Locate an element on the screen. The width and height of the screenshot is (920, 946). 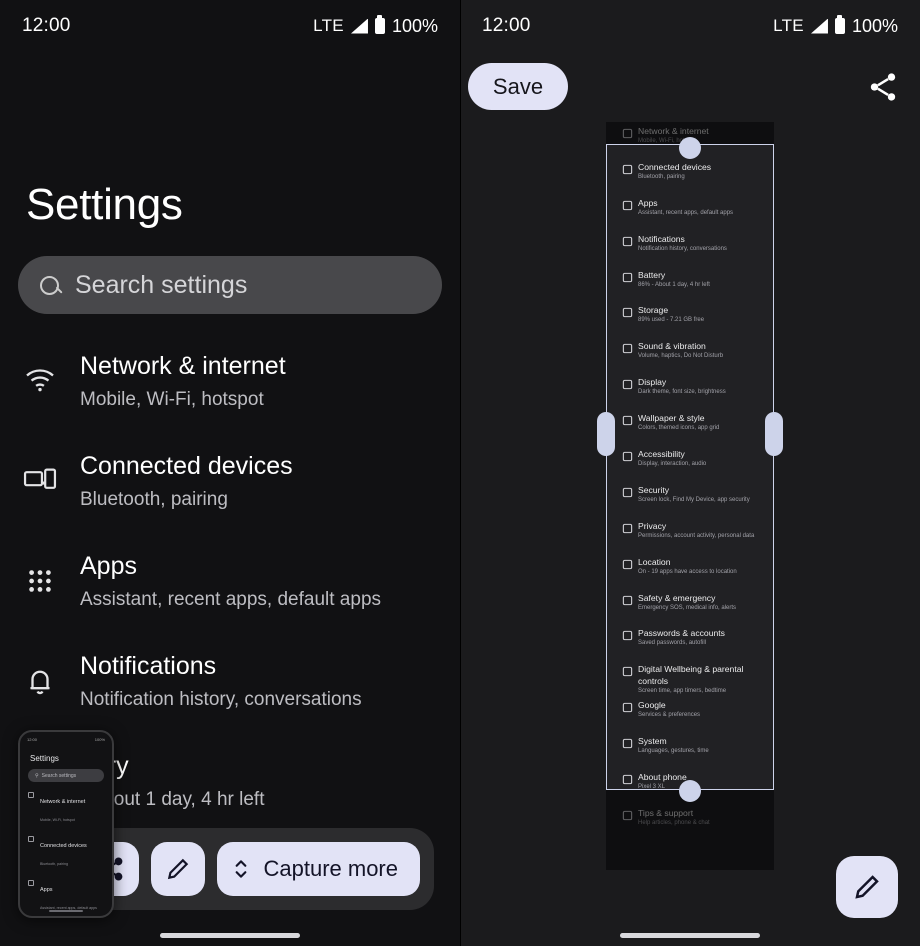
search-placeholder: Search settings is located at coordinates (161, 284).